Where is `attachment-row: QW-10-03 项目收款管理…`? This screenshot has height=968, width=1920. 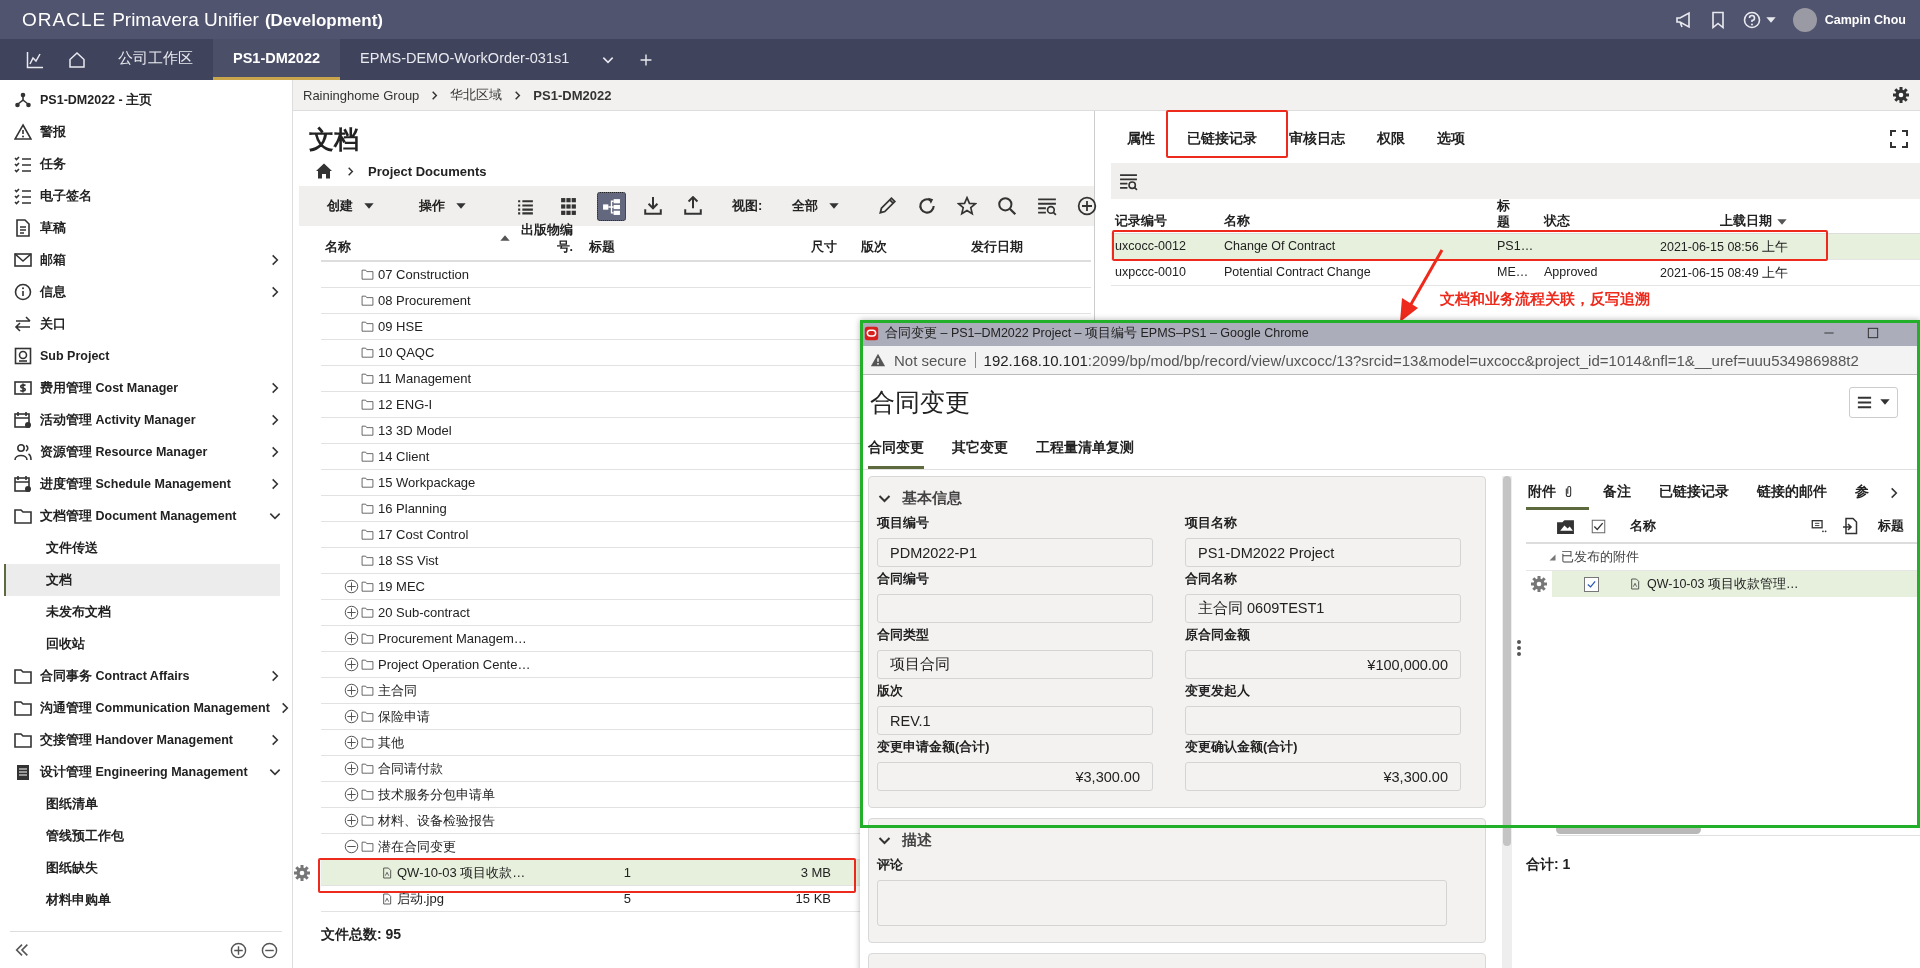
attachment-row: QW-10-03 项目收款管理… is located at coordinates (1736, 584).